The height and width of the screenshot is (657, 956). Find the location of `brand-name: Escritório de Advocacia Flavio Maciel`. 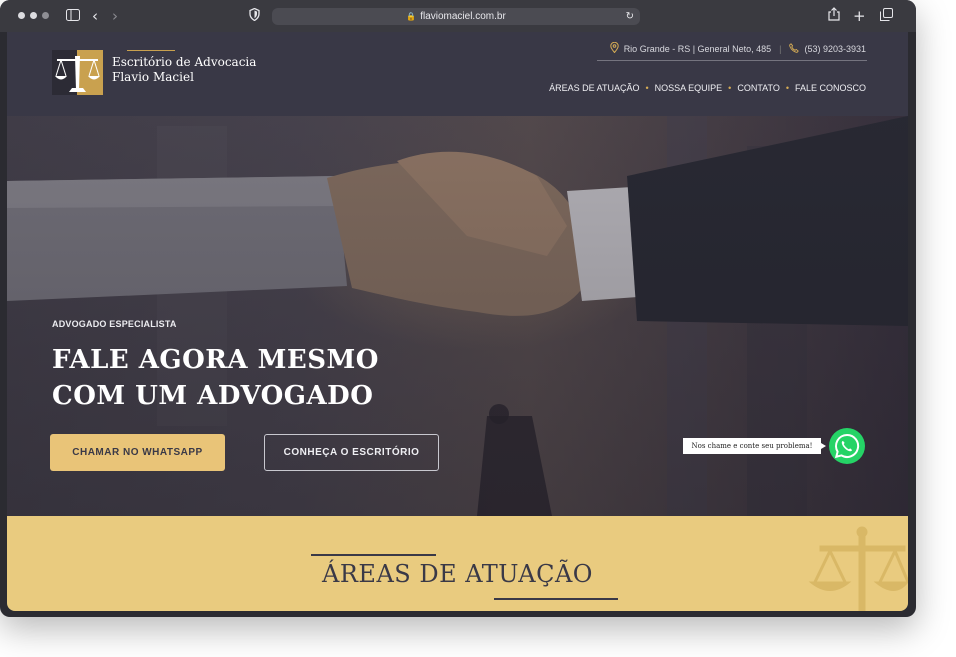

brand-name: Escritório de Advocacia Flavio Maciel is located at coordinates (184, 70).